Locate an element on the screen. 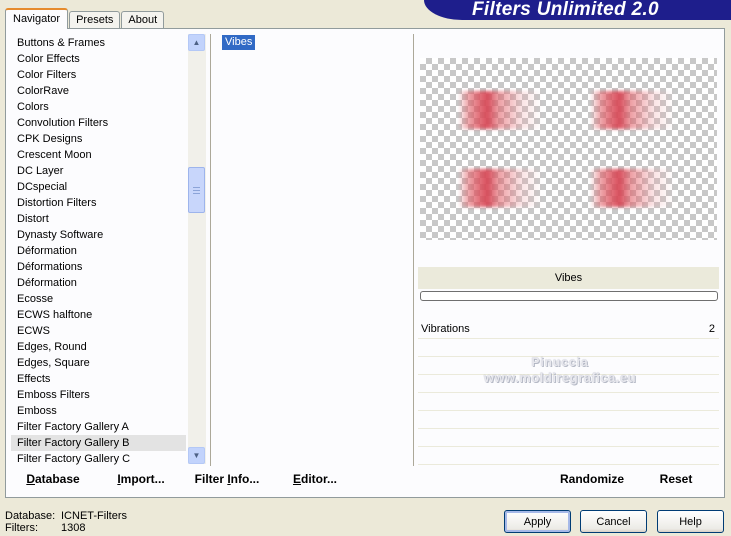 The width and height of the screenshot is (731, 536). status-database-value: ICNET-Filters is located at coordinates (94, 516).